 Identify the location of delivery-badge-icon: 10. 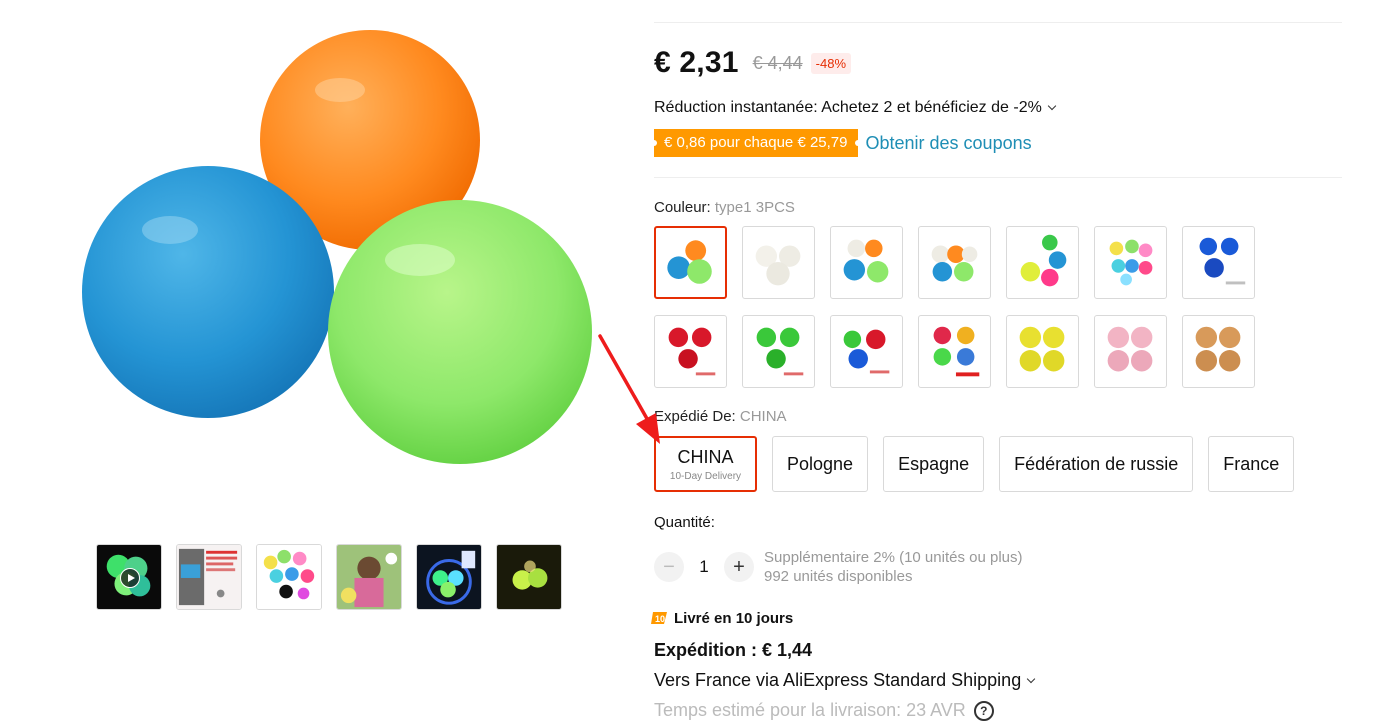
(659, 618).